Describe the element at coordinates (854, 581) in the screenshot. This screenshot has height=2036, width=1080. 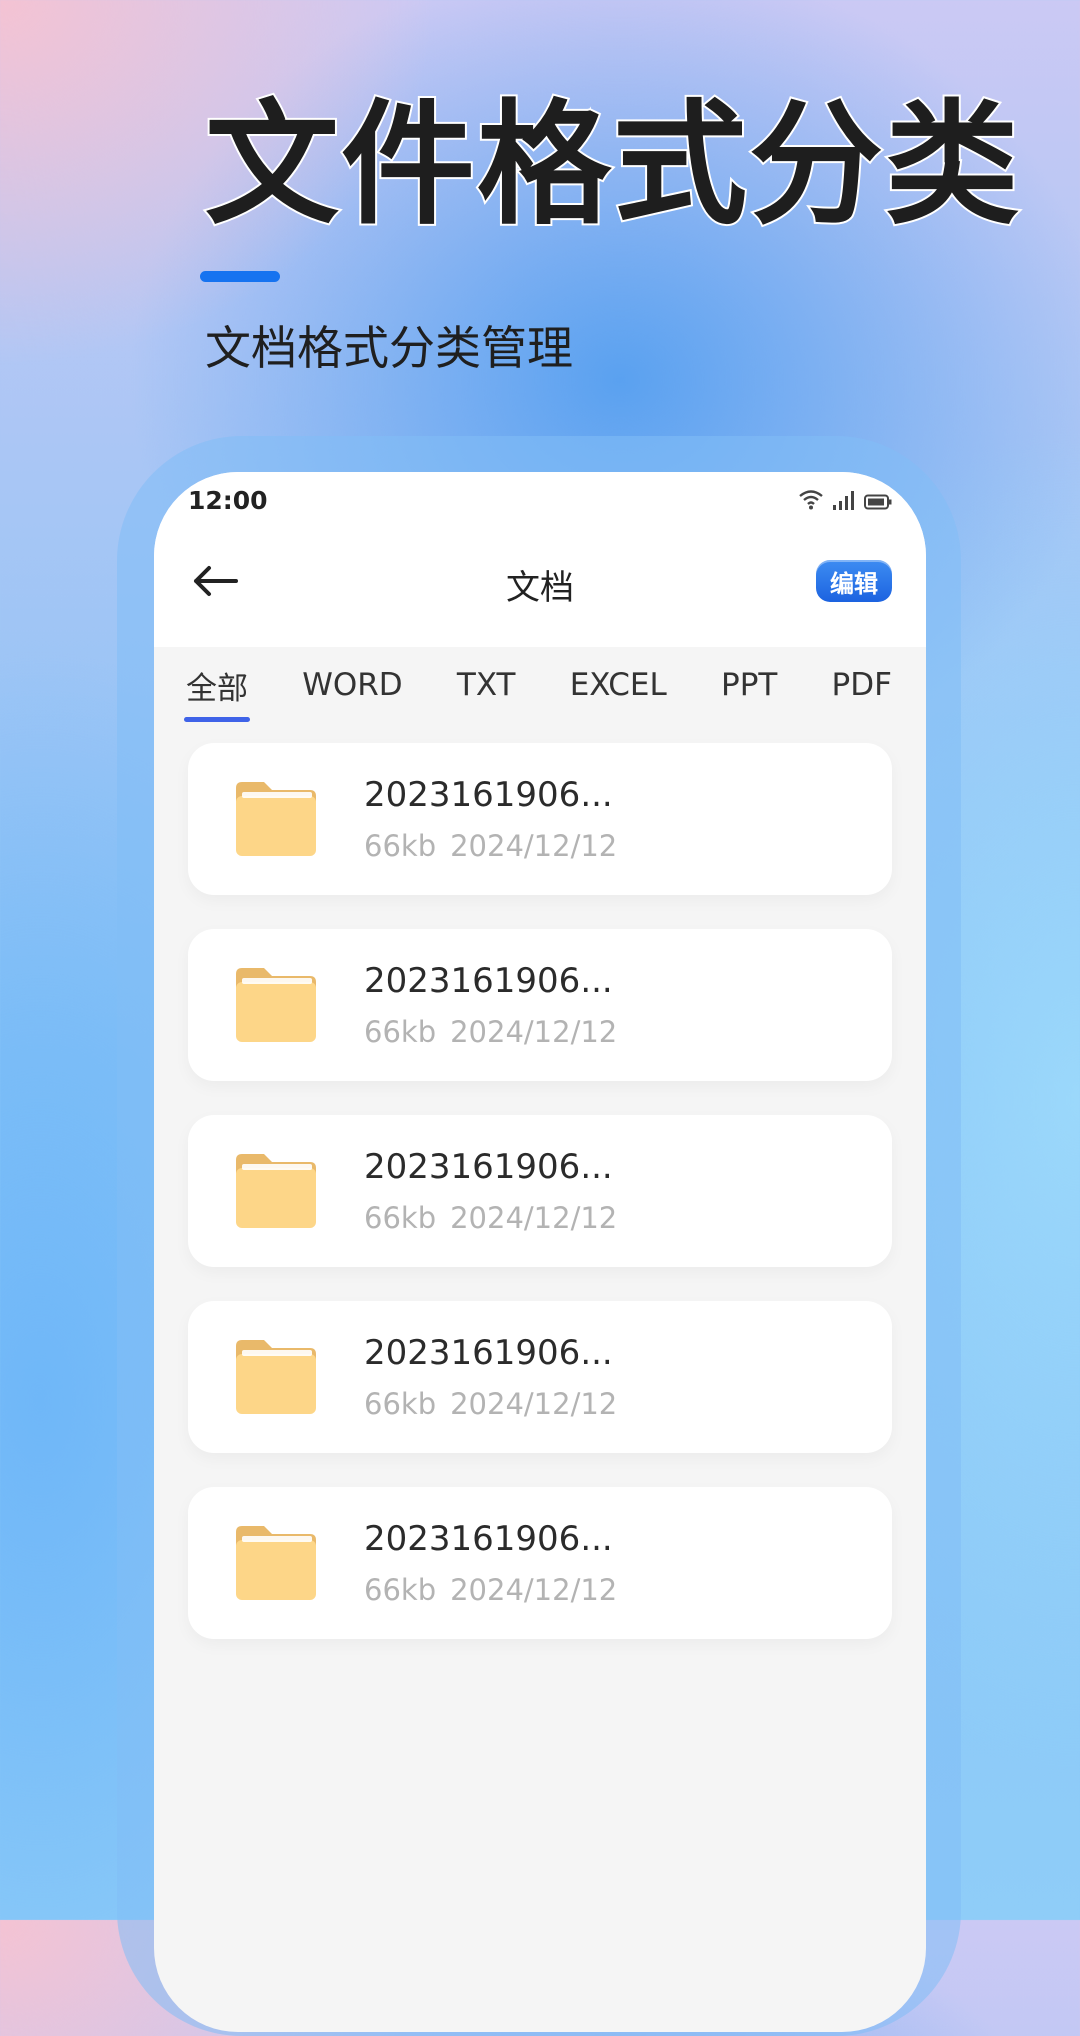
I see `edit-button: 编辑` at that location.